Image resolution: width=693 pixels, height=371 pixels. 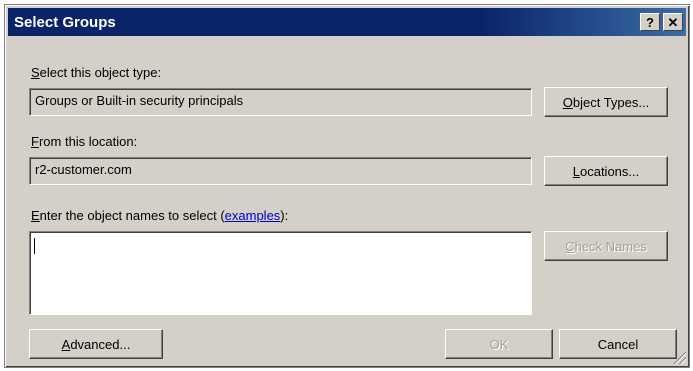 I want to click on close-icon: ✕, so click(x=673, y=22).